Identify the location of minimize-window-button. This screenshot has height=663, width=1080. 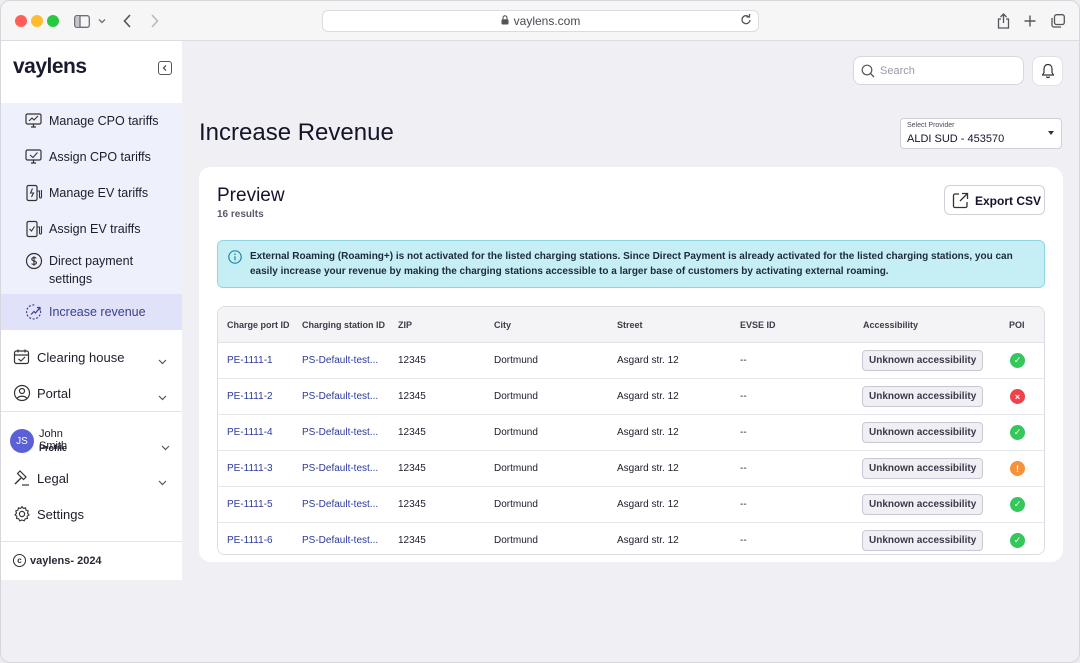
(37, 21).